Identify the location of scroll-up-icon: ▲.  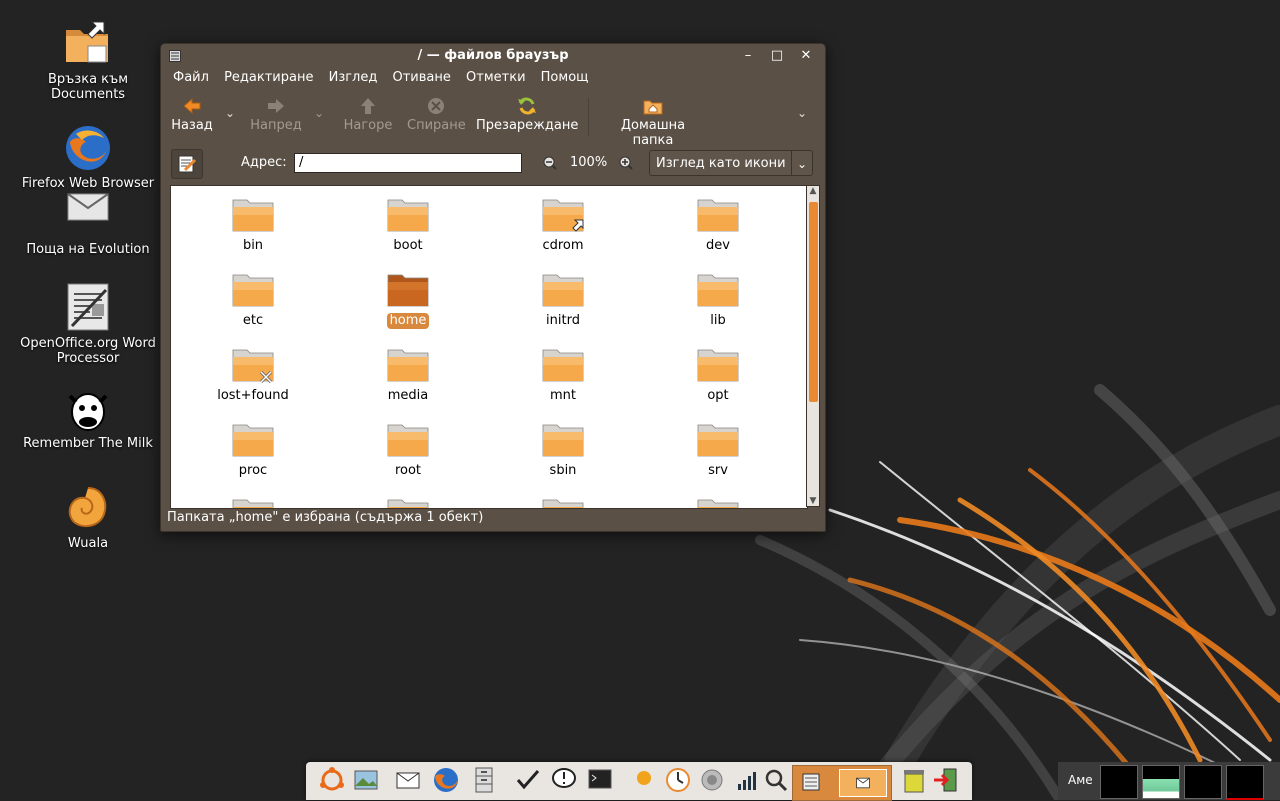
(813, 191).